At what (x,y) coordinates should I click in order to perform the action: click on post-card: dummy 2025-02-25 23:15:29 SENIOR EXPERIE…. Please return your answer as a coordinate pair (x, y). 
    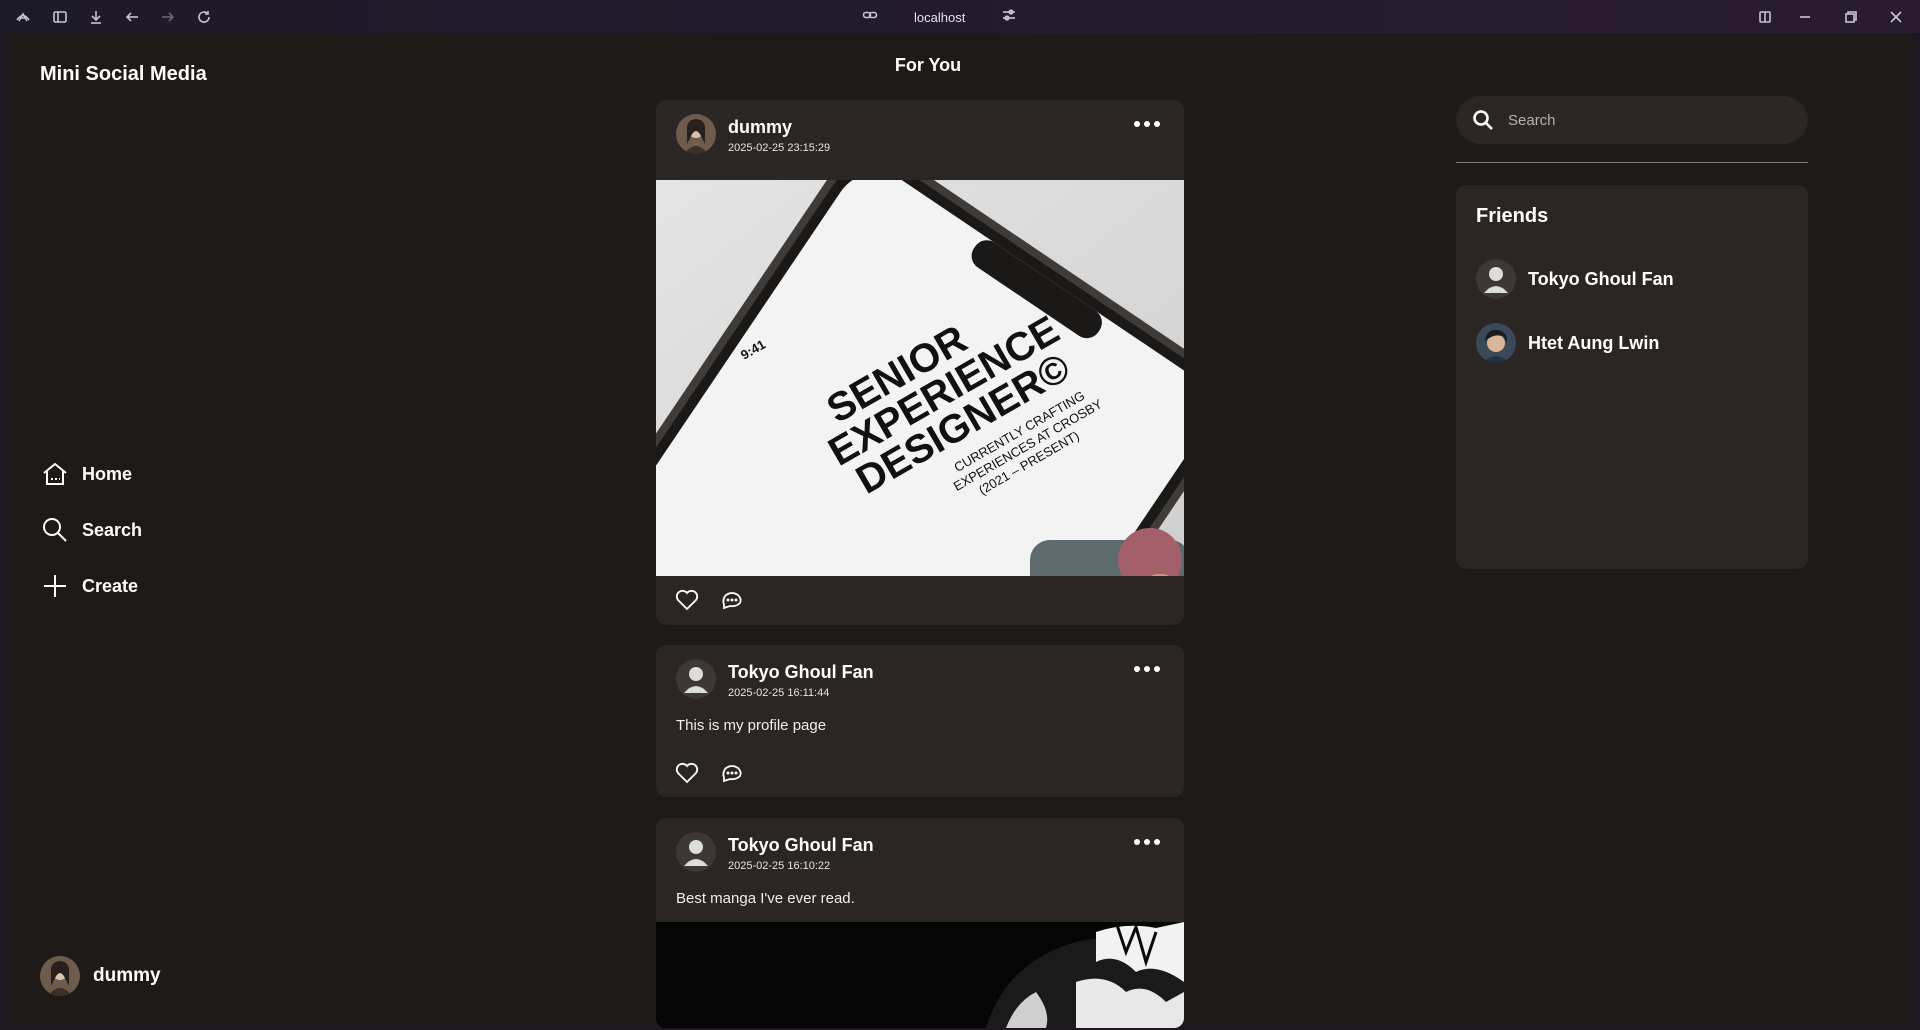
    Looking at the image, I should click on (920, 362).